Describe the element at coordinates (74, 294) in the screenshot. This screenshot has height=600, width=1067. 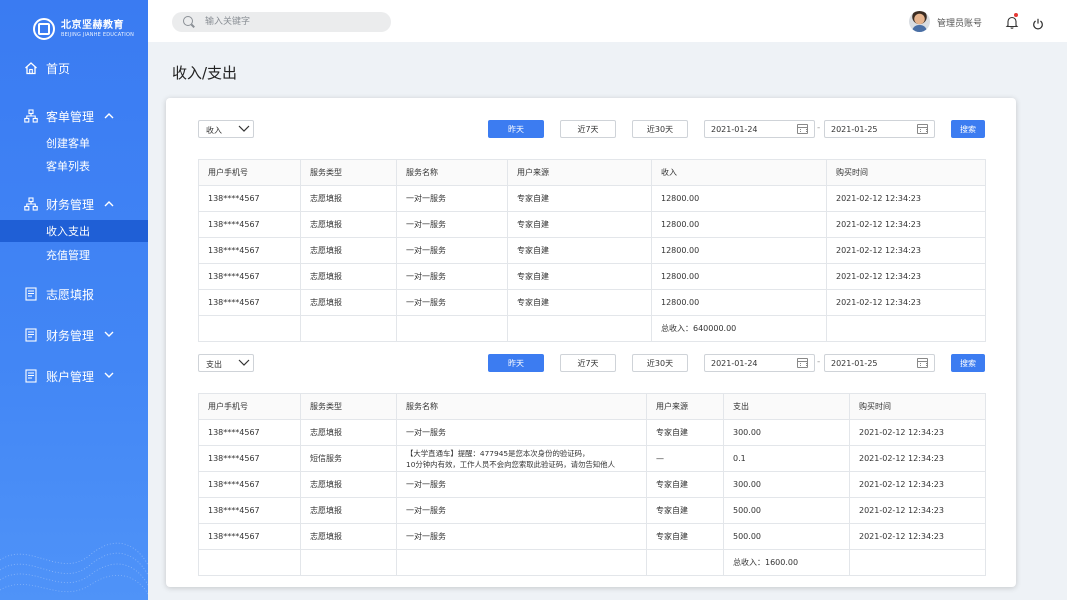
I see `sidebar-item-volunteer-filling: 志愿填报` at that location.